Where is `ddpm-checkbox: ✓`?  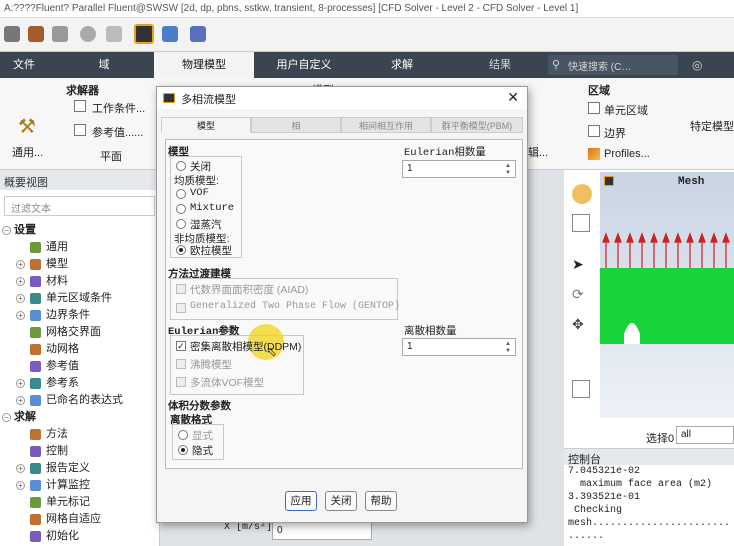 ddpm-checkbox: ✓ is located at coordinates (181, 346).